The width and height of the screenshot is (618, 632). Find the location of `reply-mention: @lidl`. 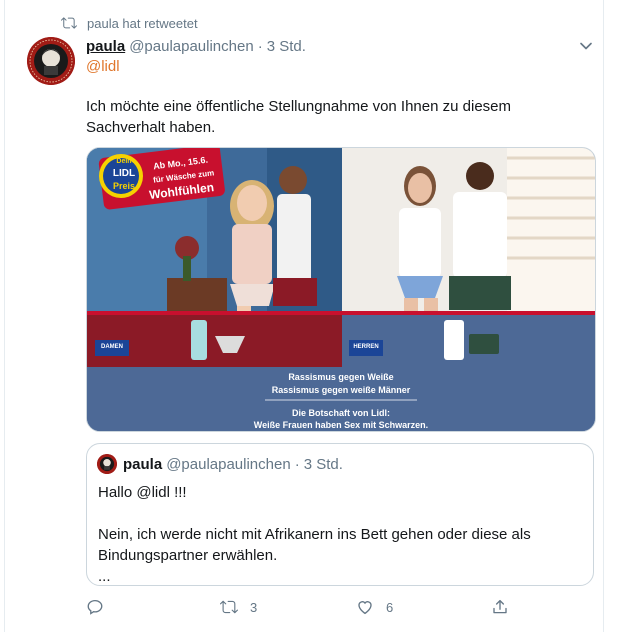

reply-mention: @lidl is located at coordinates (103, 66).